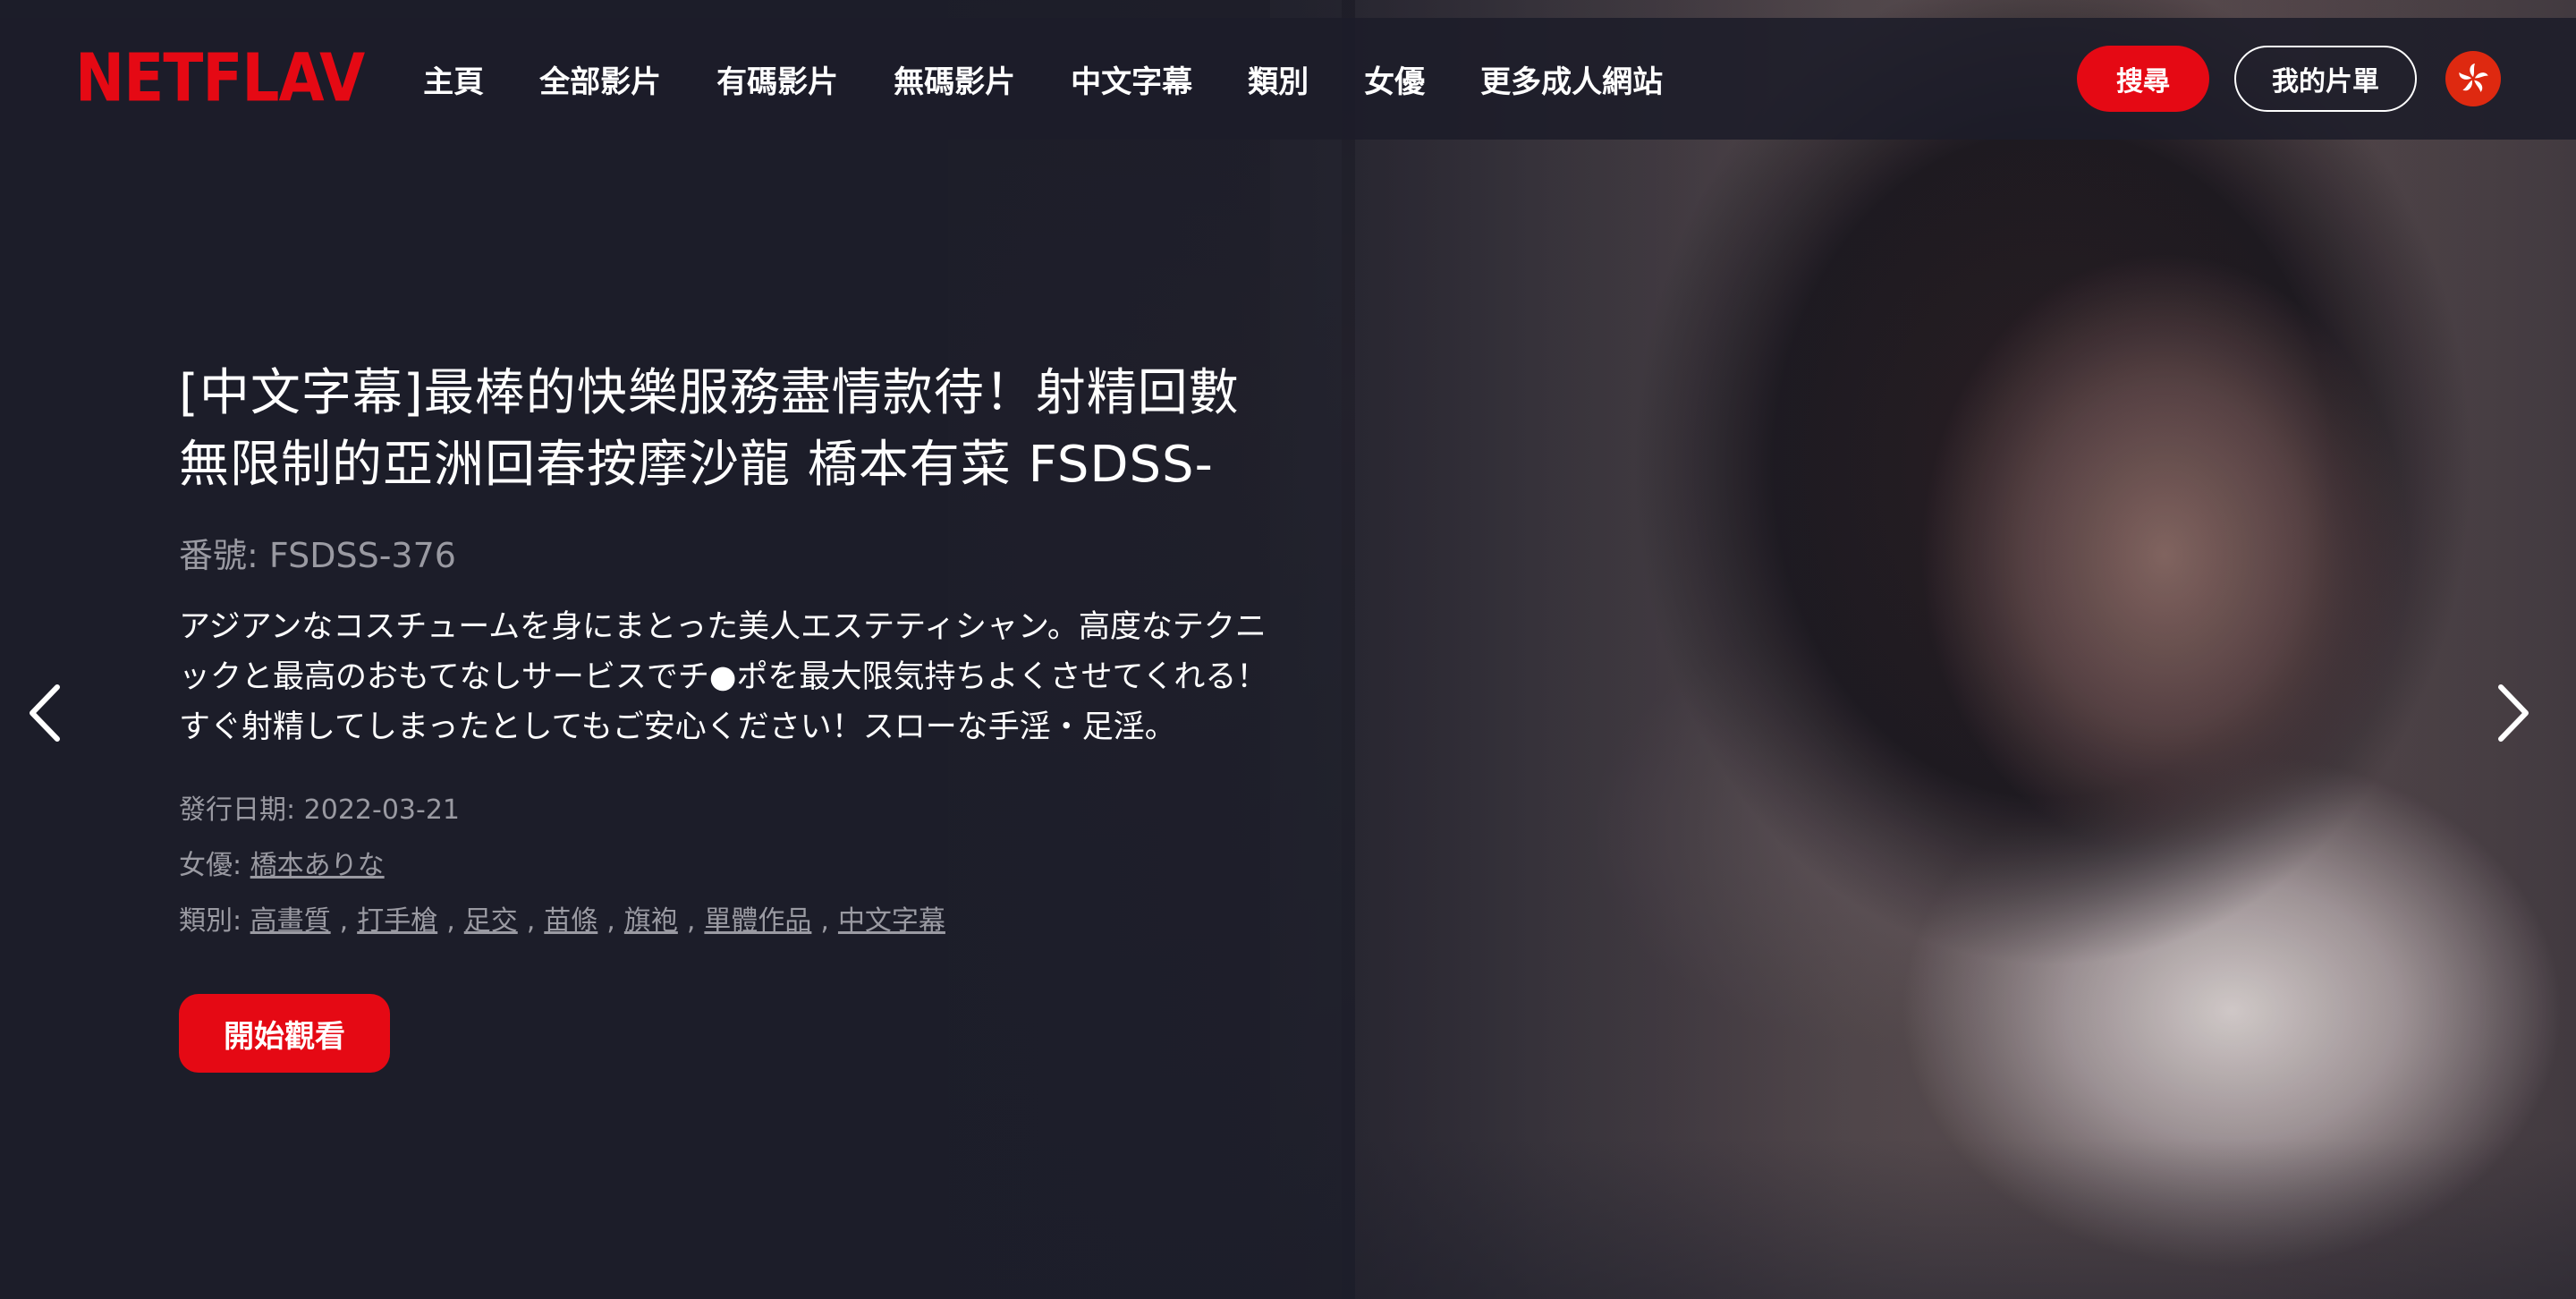 The image size is (2576, 1299). Describe the element at coordinates (757, 921) in the screenshot. I see `genre-link: 單體作品` at that location.